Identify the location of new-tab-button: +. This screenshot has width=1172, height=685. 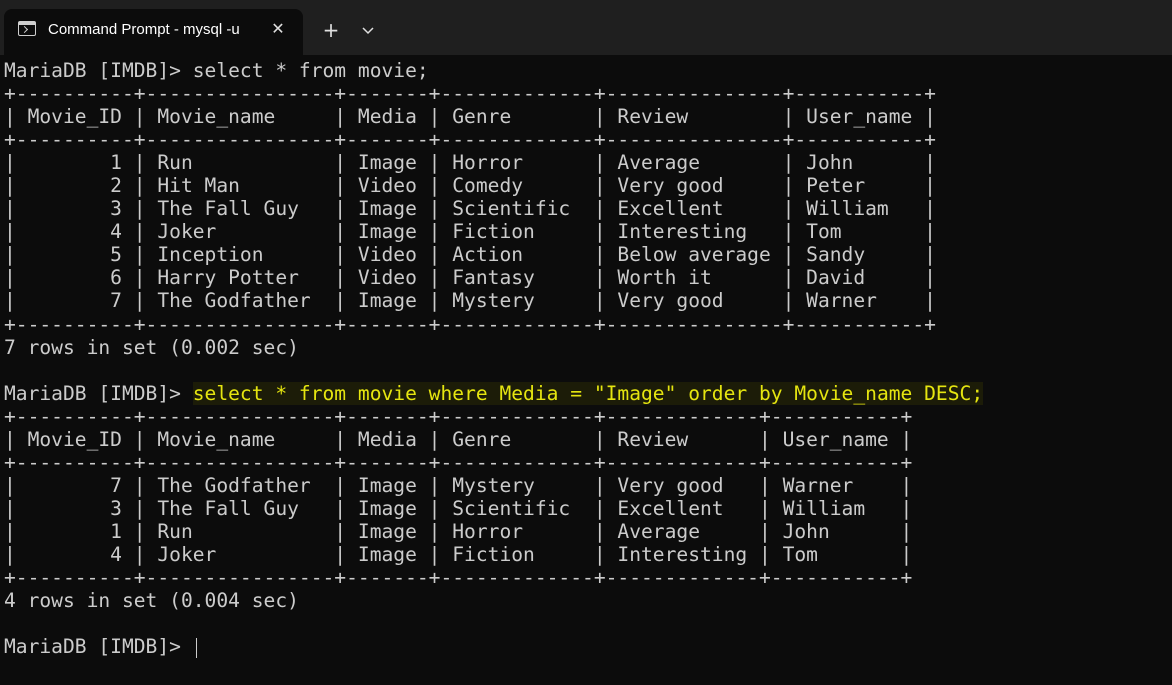
(331, 30).